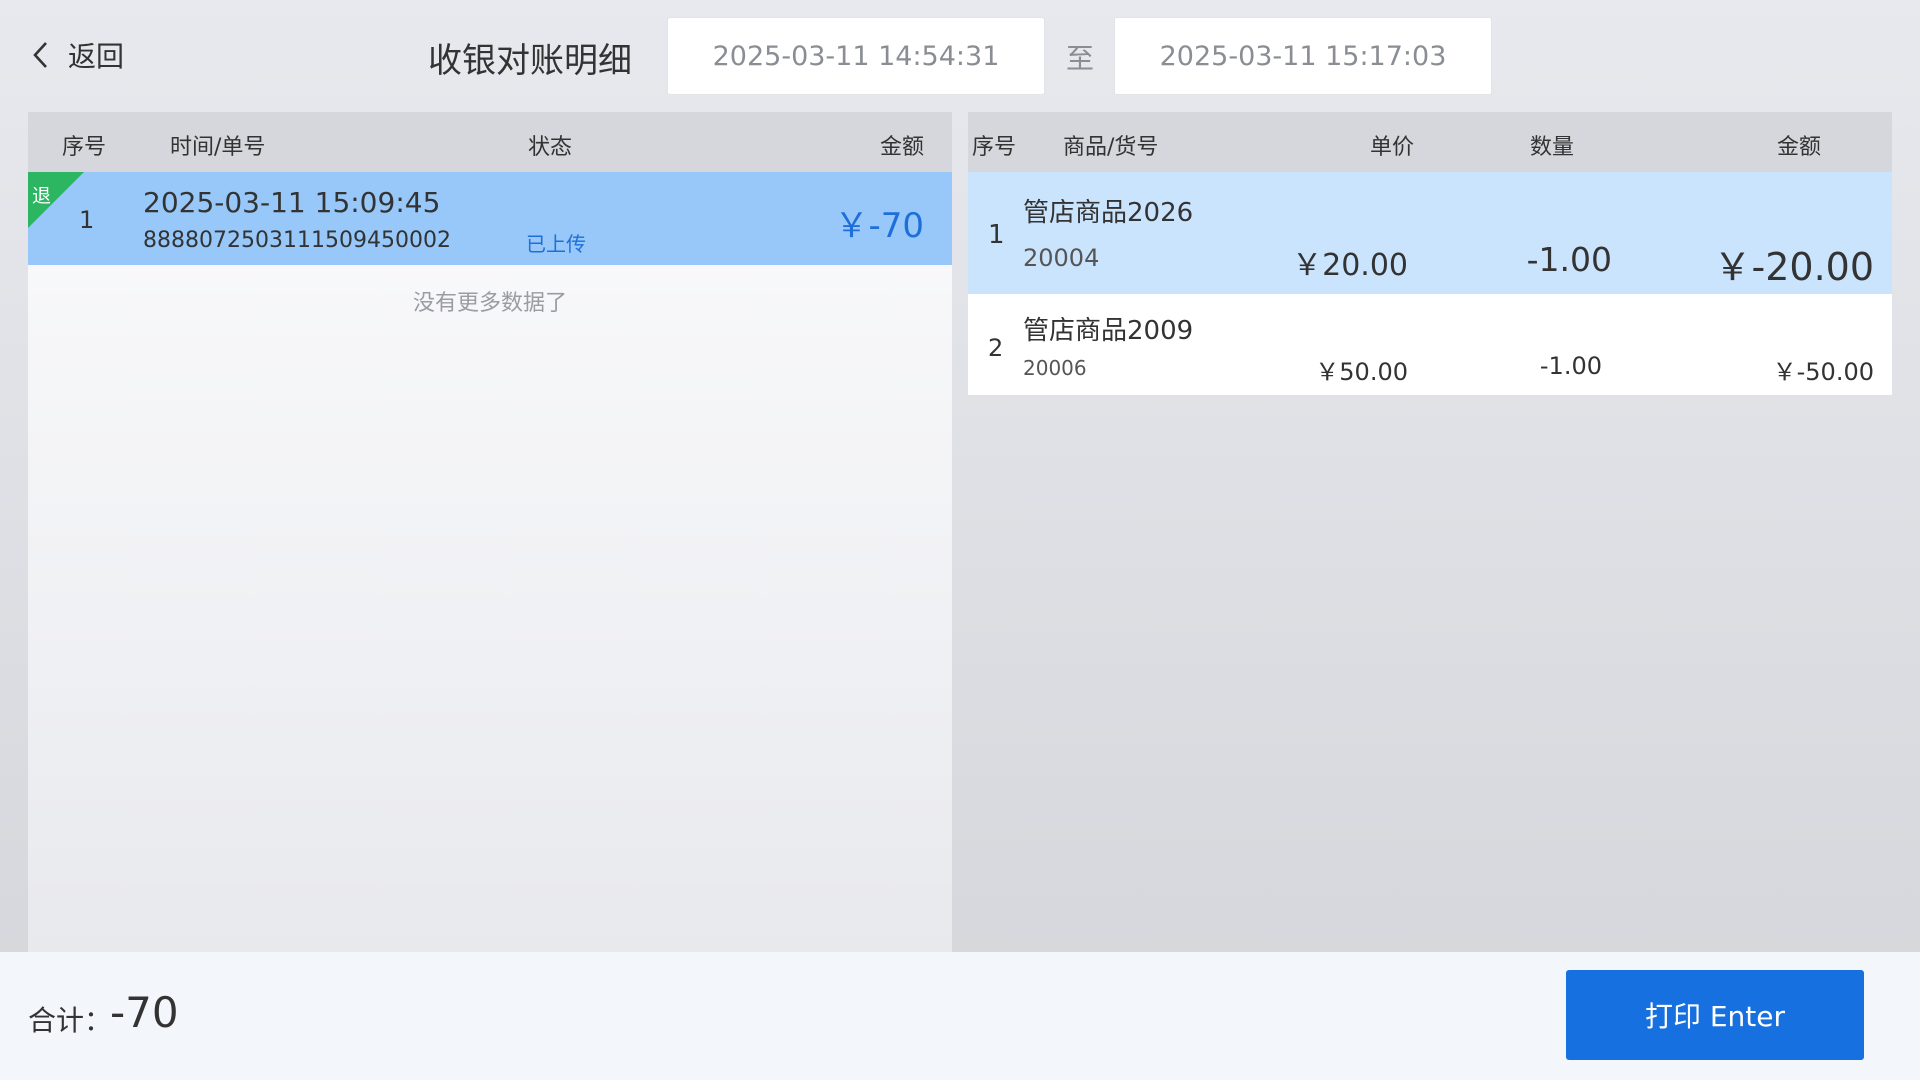 Image resolution: width=1920 pixels, height=1080 pixels. I want to click on column-item-price: 单价, so click(1392, 147).